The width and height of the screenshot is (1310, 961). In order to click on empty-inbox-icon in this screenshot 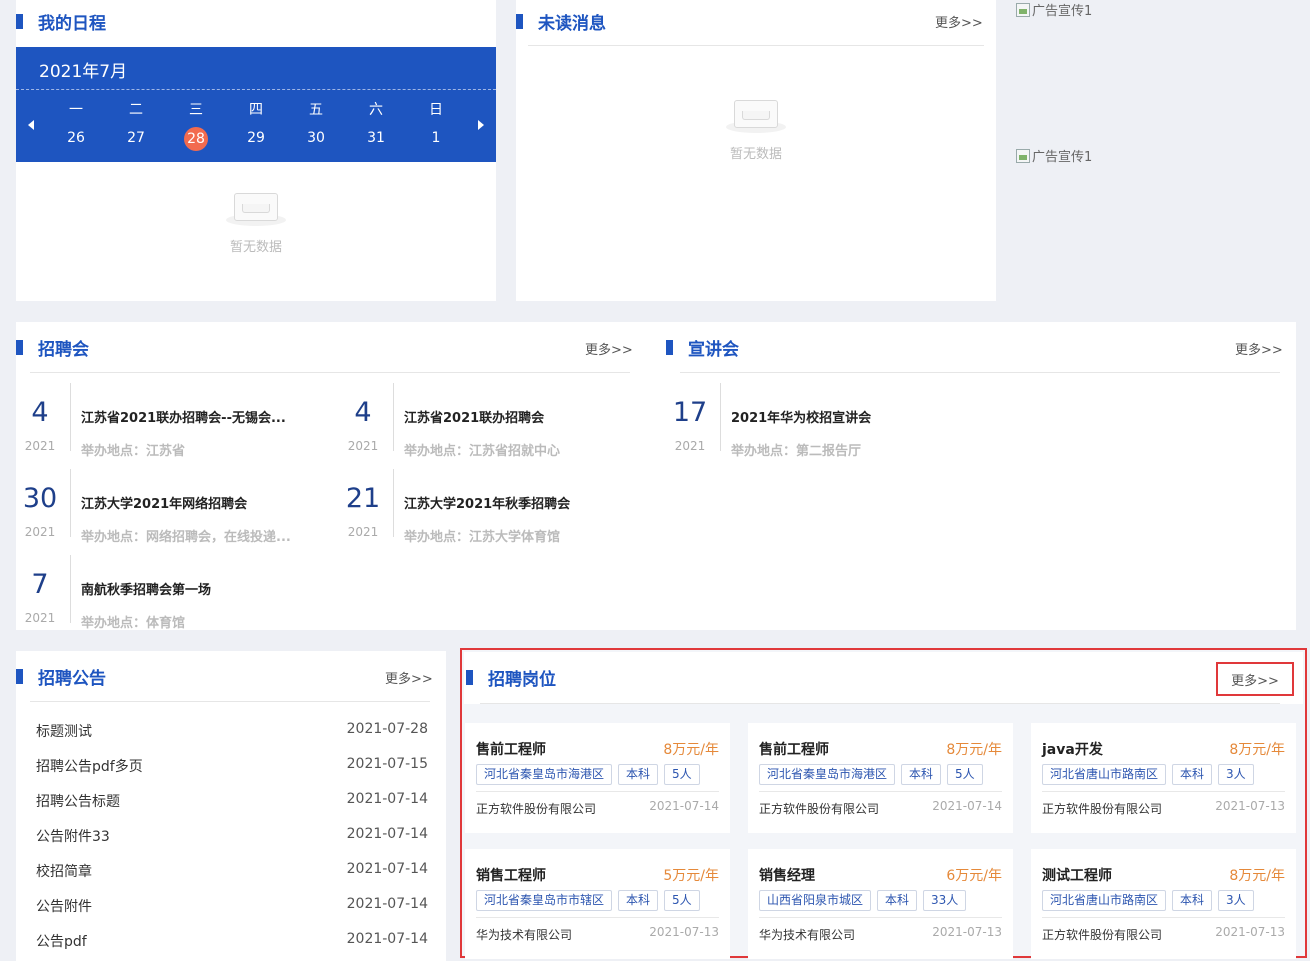, I will do `click(756, 114)`.